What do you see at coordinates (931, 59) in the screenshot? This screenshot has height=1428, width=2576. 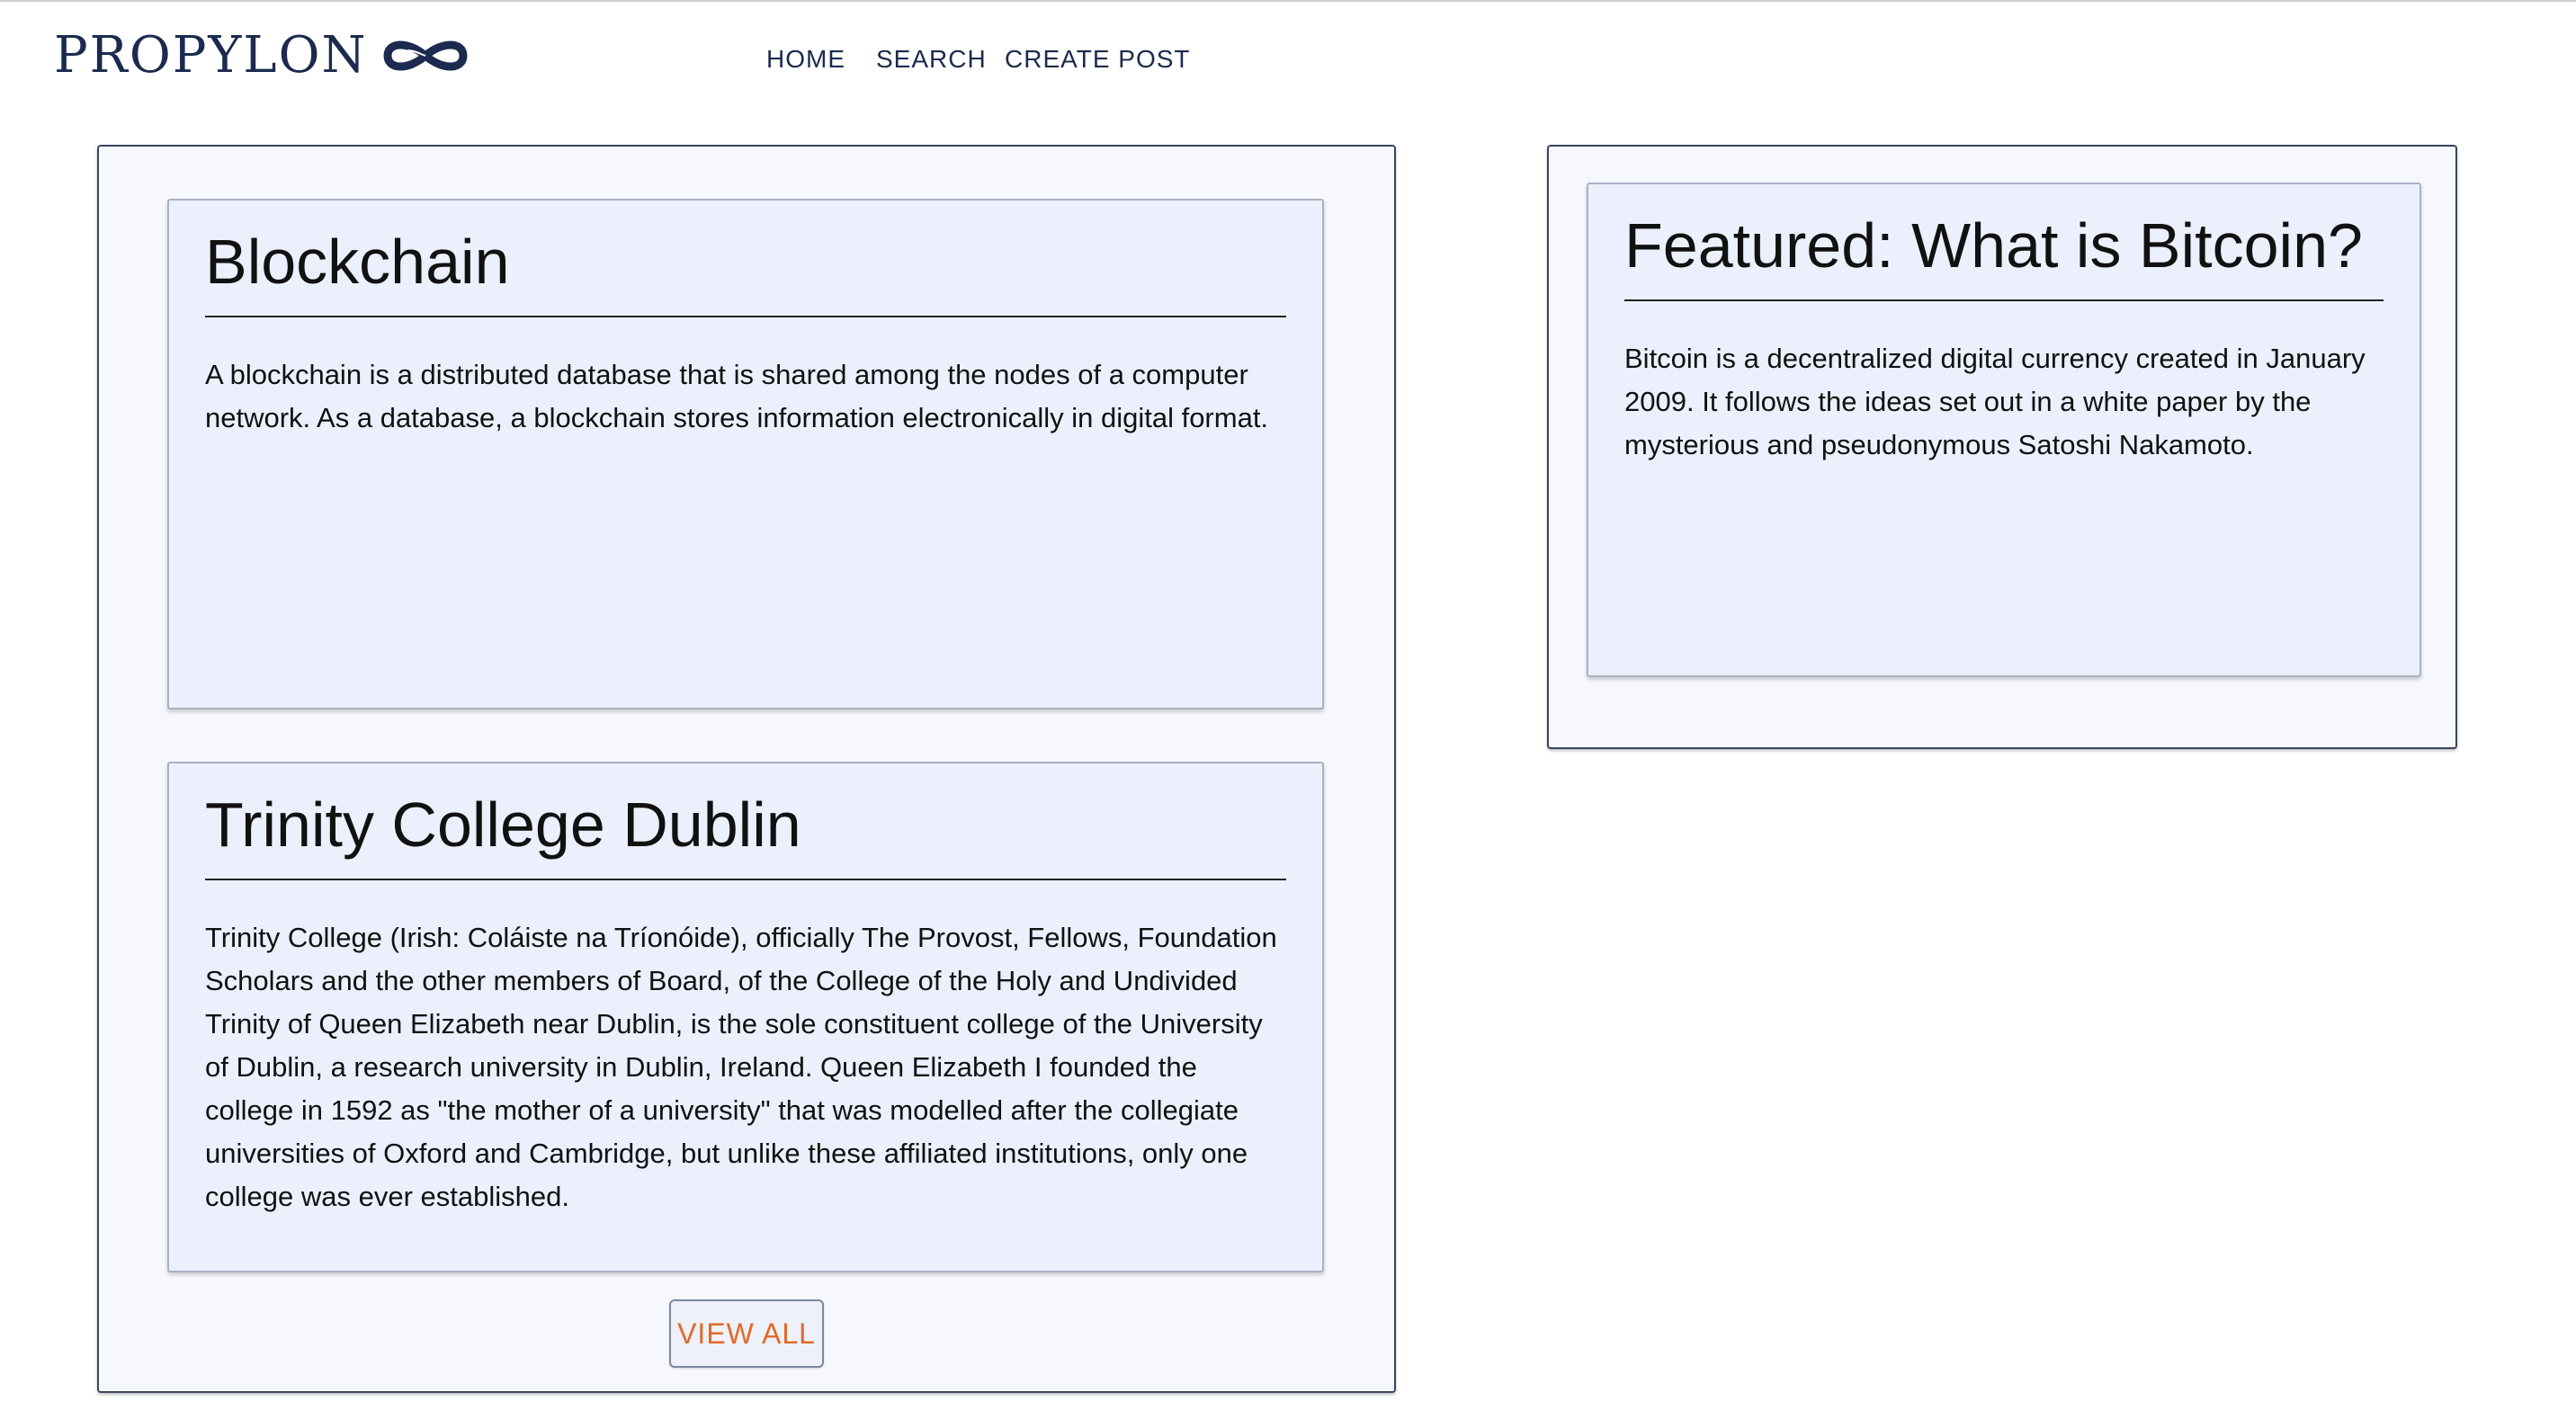 I see `nav-search: SEARCH` at bounding box center [931, 59].